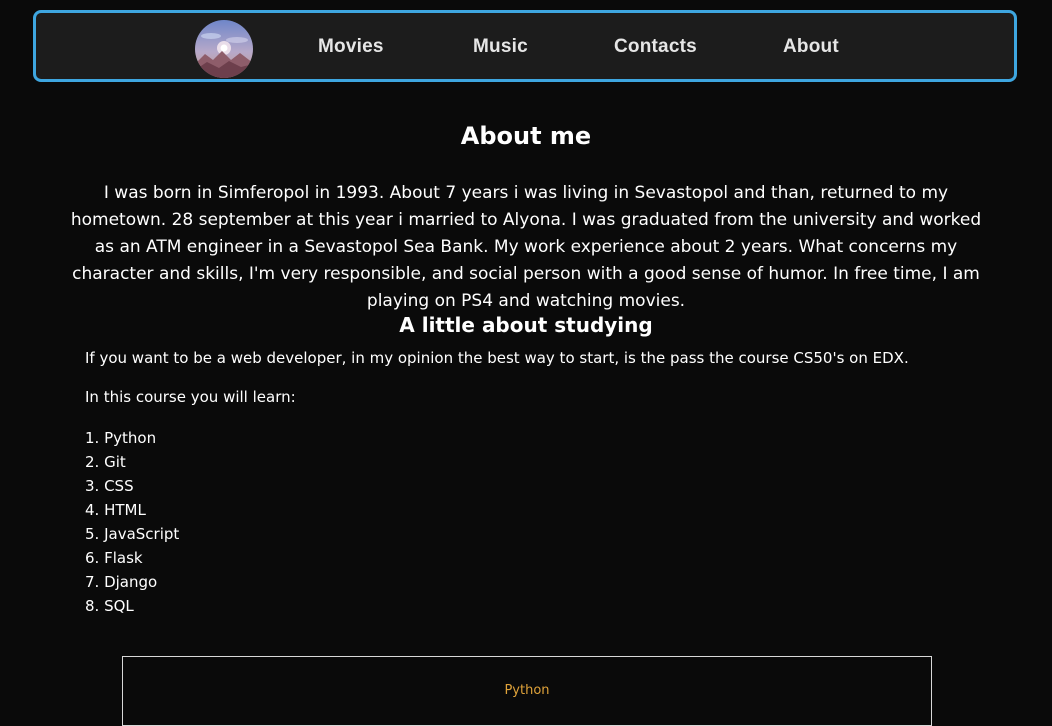  What do you see at coordinates (105, 462) in the screenshot?
I see `list-item: 2. Git` at bounding box center [105, 462].